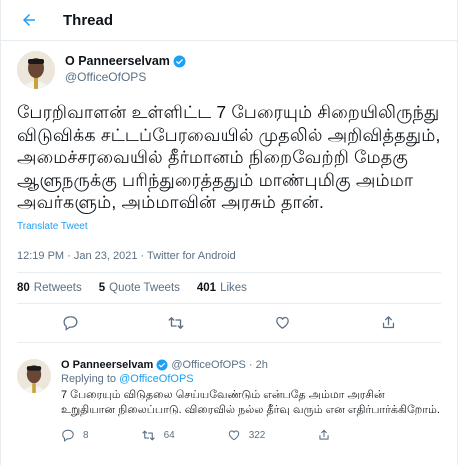 The height and width of the screenshot is (465, 475). I want to click on back-arrow-icon, so click(29, 20).